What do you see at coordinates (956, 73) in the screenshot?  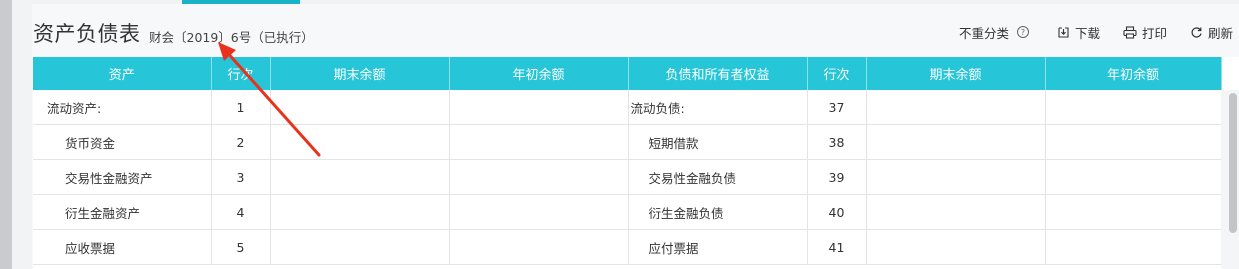 I see `column-header-ending-balance-2: 期末余额` at bounding box center [956, 73].